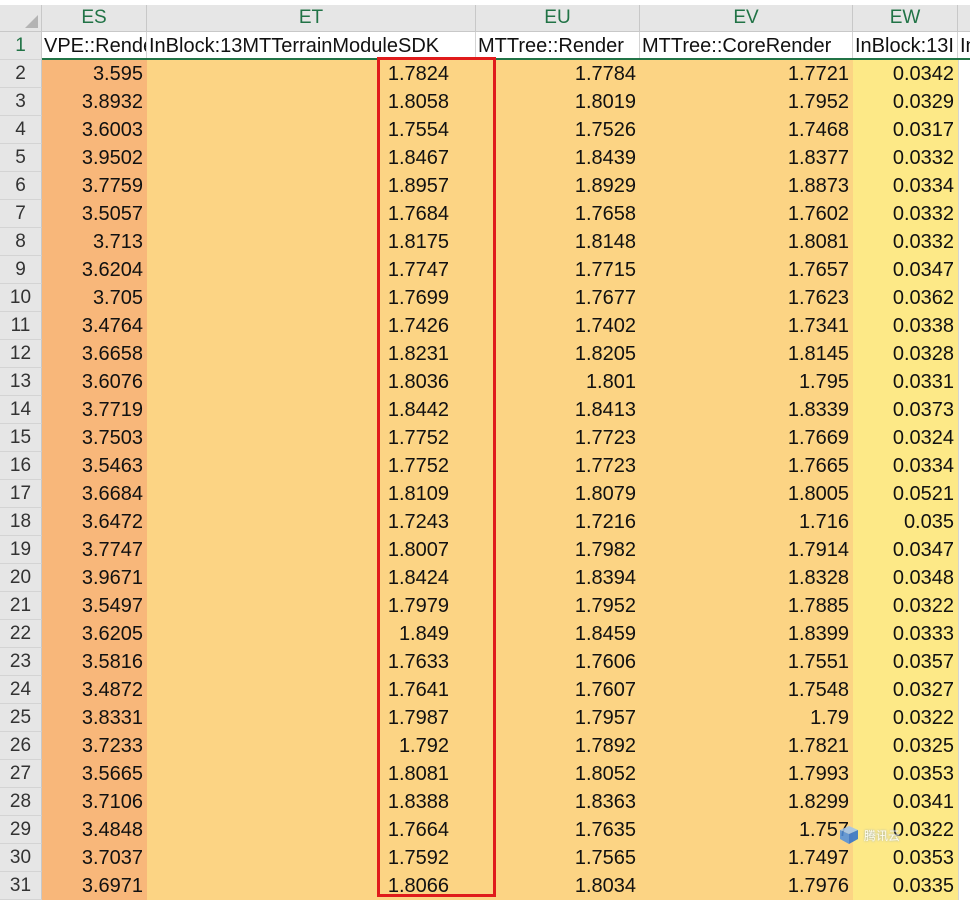 This screenshot has width=970, height=900. Describe the element at coordinates (905, 130) in the screenshot. I see `cell-ew: 0.0317` at that location.